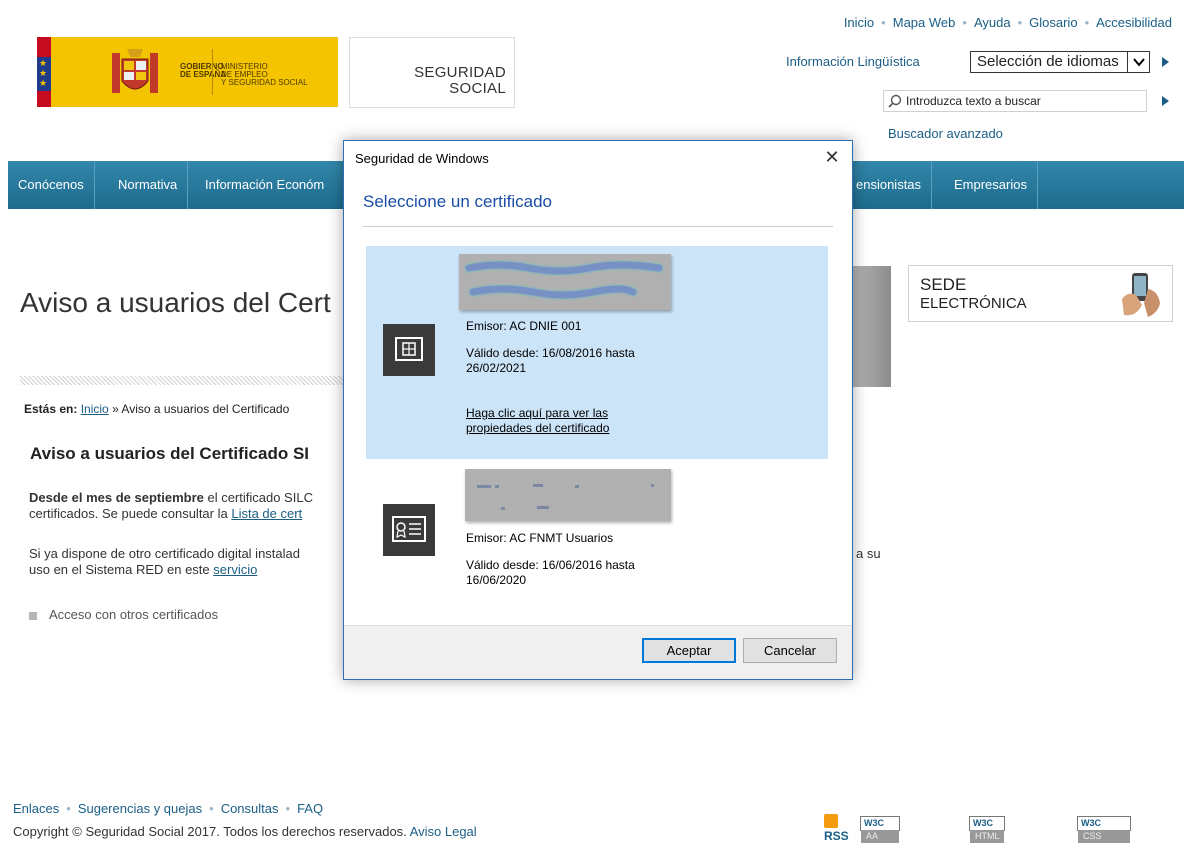 The image size is (1184, 845). What do you see at coordinates (443, 831) in the screenshot?
I see `link-aviso-legal: Aviso Legal` at bounding box center [443, 831].